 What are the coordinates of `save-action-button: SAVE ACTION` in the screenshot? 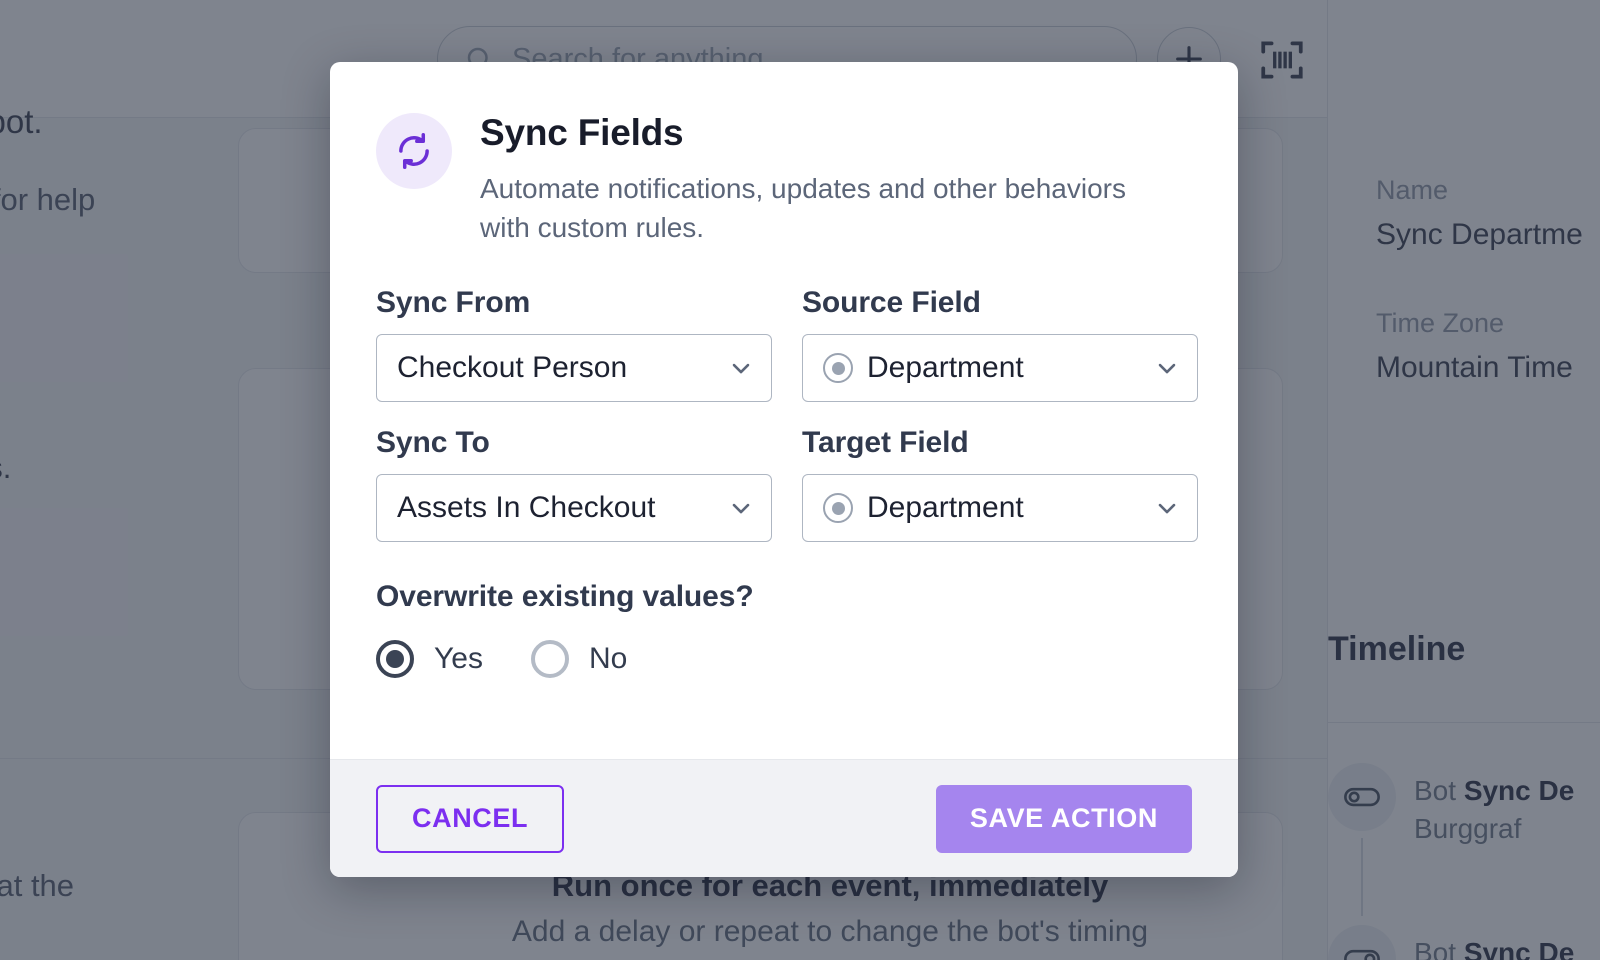 It's located at (1063, 818).